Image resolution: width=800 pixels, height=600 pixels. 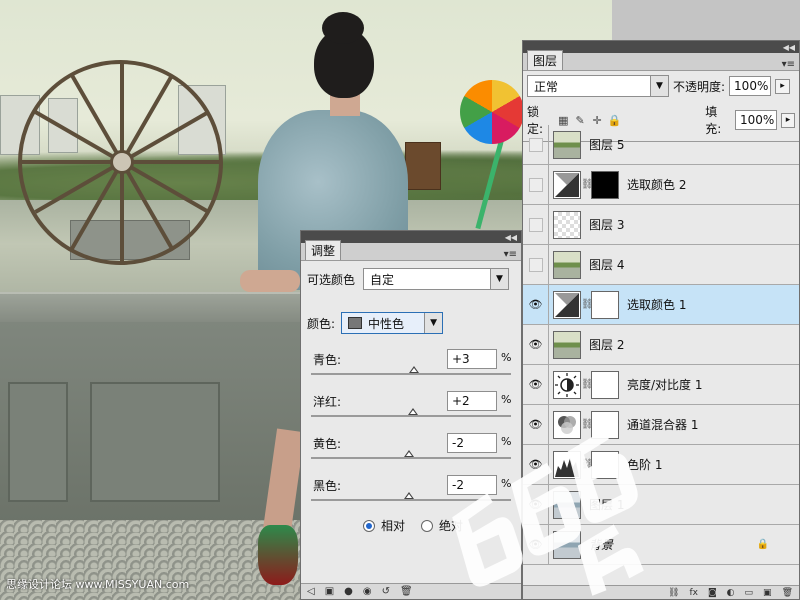 I want to click on reset-icon: ↺, so click(x=386, y=591).